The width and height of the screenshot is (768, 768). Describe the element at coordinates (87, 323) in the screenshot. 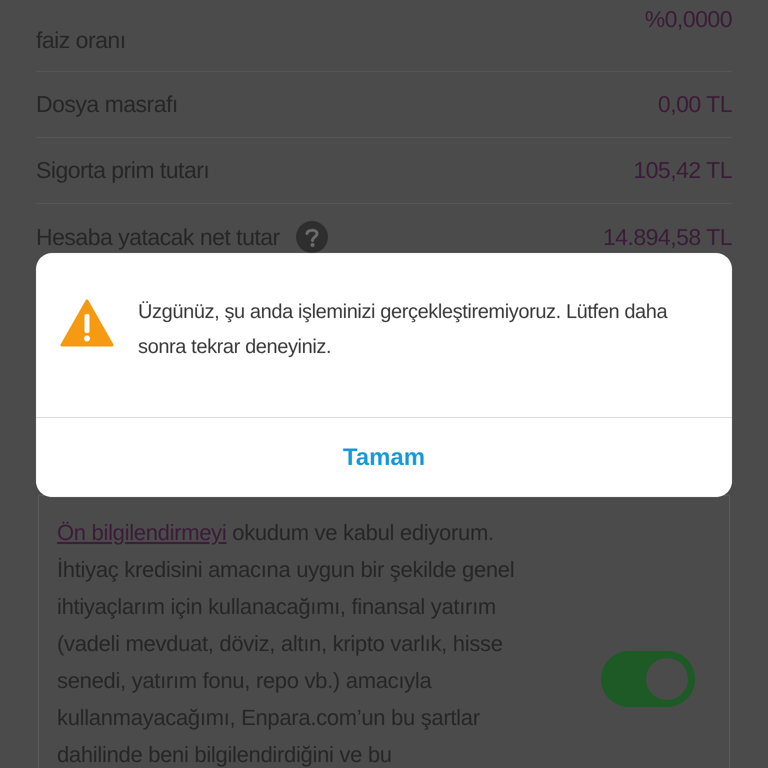

I see `warning-icon` at that location.